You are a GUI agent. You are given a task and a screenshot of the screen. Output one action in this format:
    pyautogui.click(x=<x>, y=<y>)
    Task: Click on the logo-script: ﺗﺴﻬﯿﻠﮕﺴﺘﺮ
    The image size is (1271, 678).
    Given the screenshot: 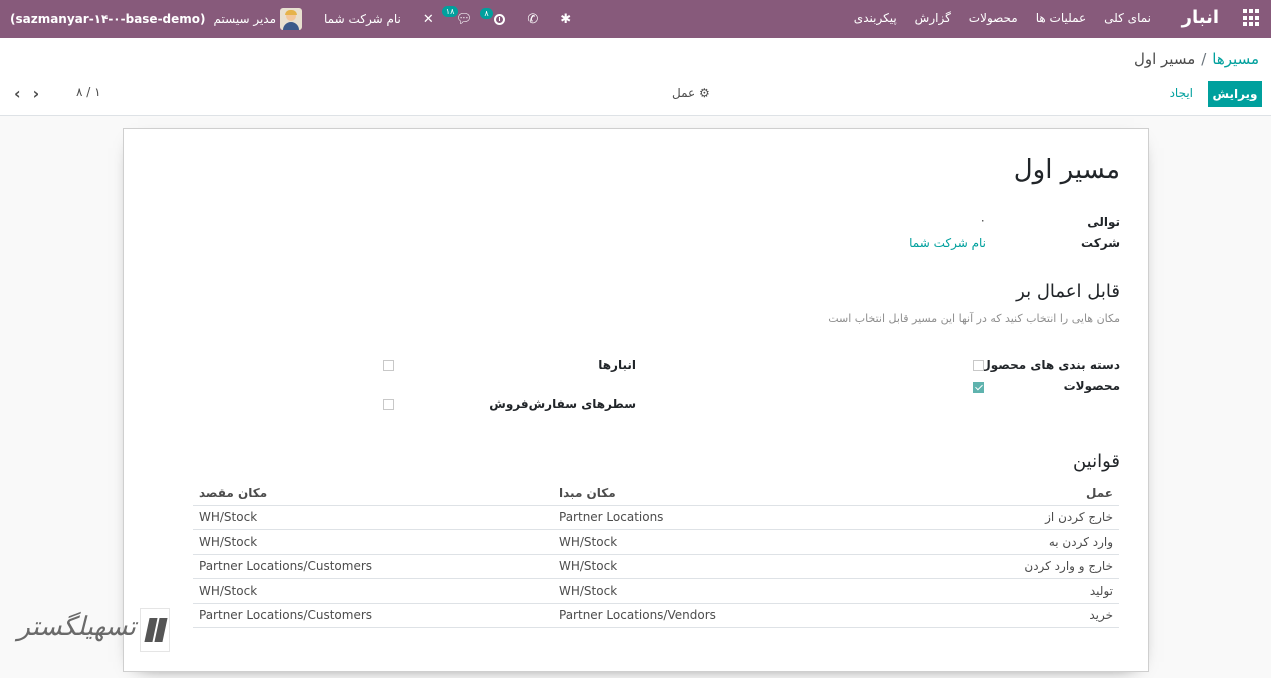 What is the action you would take?
    pyautogui.click(x=76, y=627)
    